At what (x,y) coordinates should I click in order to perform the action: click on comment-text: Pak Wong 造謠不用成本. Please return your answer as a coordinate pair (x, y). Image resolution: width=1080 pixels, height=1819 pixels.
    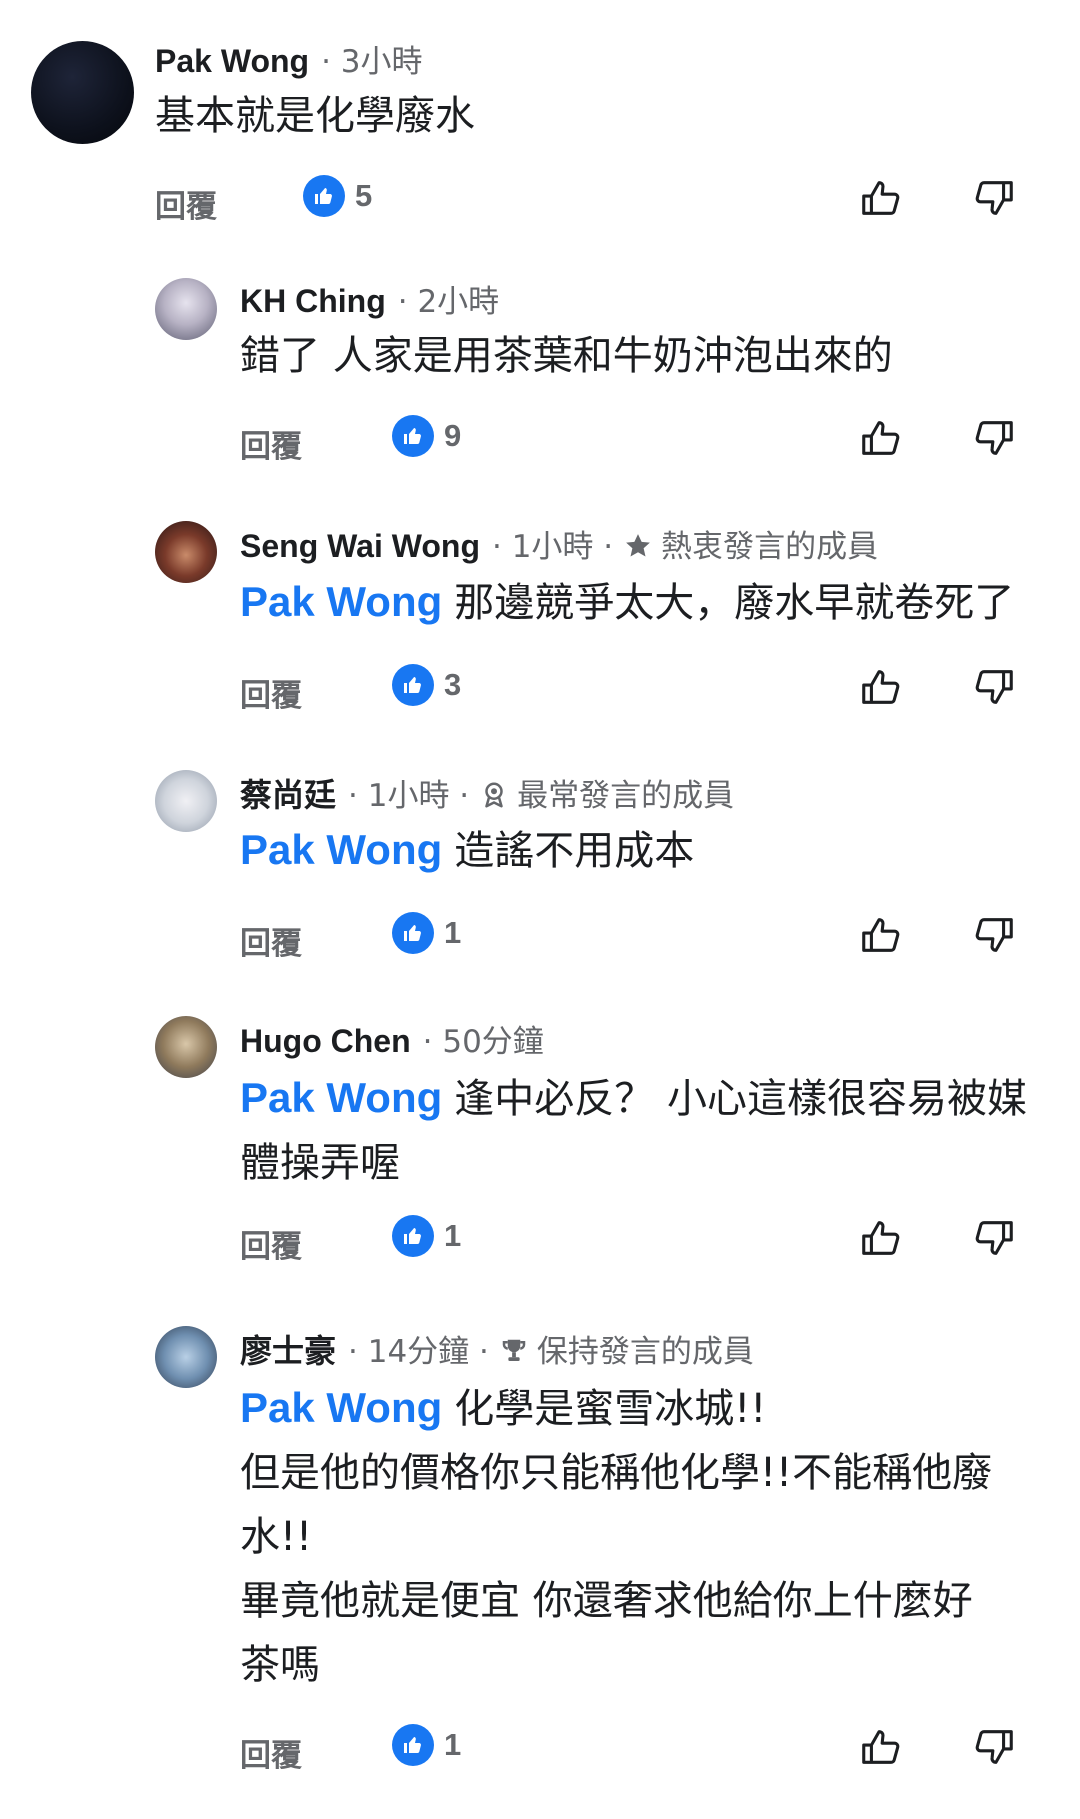
    Looking at the image, I should click on (467, 850).